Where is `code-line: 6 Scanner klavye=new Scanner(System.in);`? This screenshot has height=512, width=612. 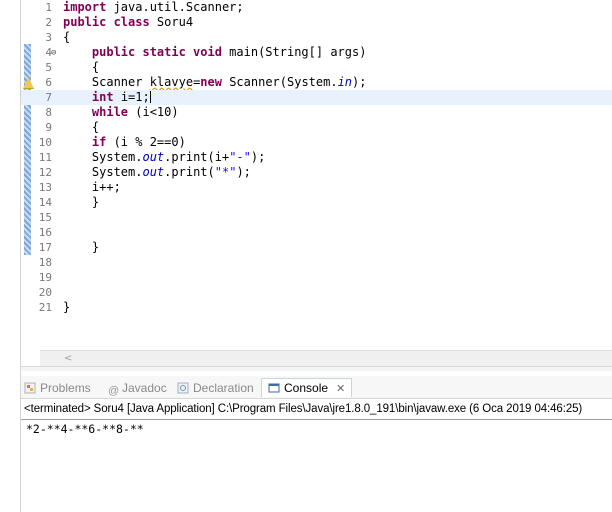
code-line: 6 Scanner klavye=new Scanner(System.in); is located at coordinates (316, 82).